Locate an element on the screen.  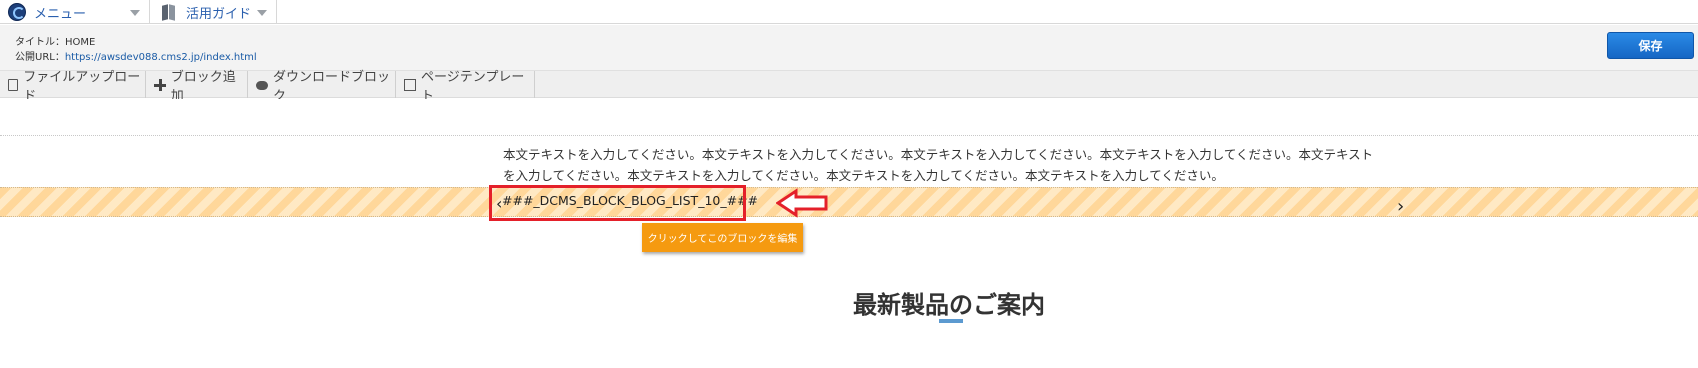
menu-dropdown: メニュー is located at coordinates (75, 12).